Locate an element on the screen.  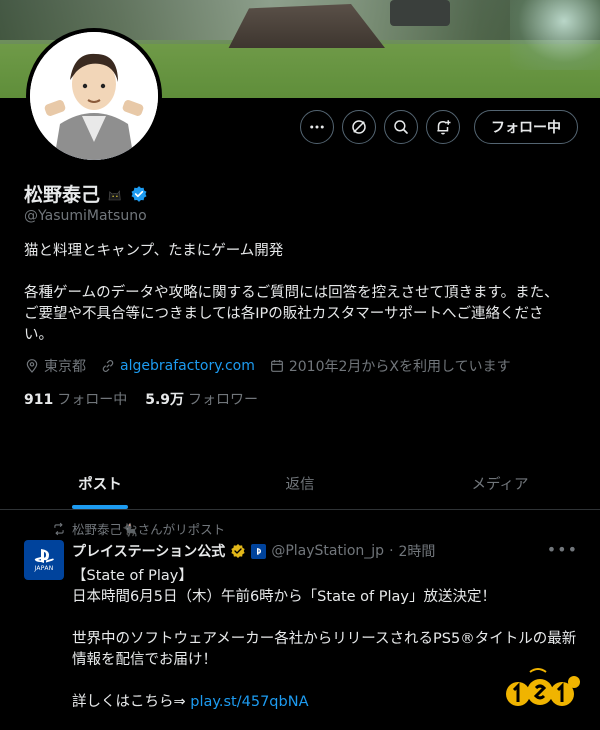
gold-verified-badge-icon is located at coordinates (238, 551).